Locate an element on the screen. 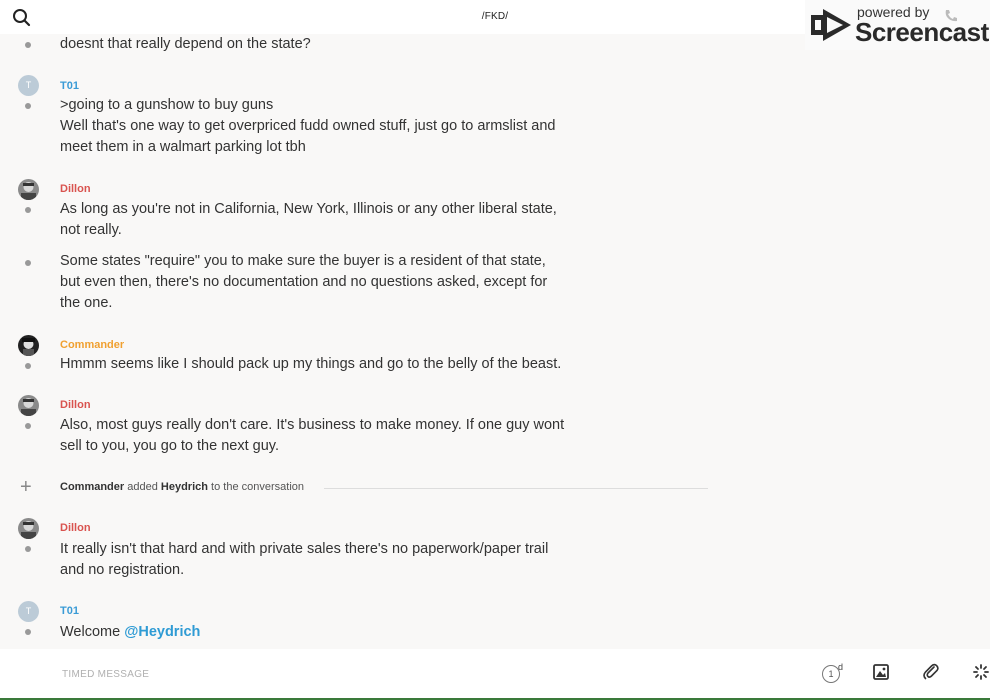  message-author: Commander is located at coordinates (92, 345).